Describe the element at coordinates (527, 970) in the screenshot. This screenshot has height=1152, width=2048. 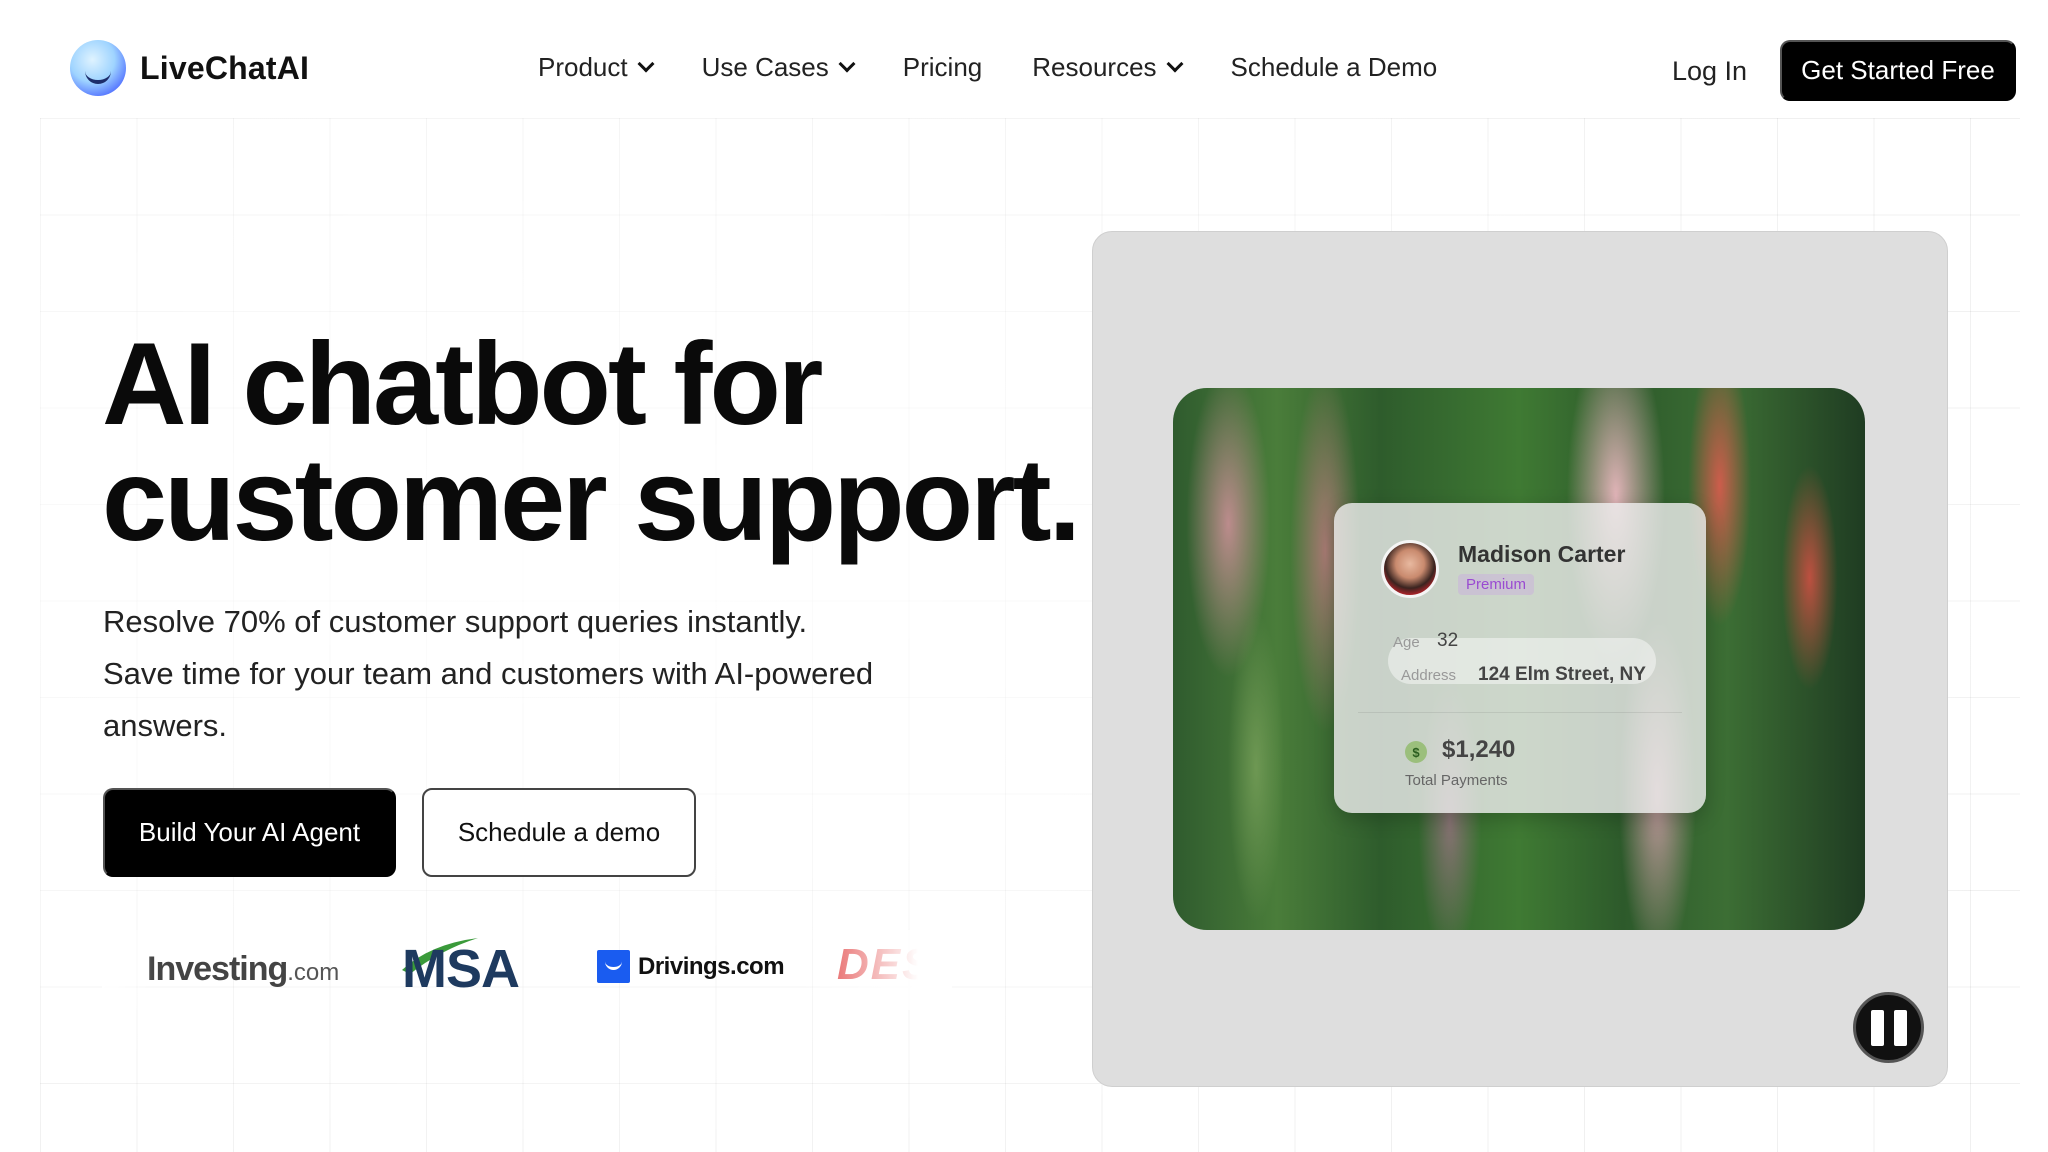
I see `customer-logos-strip: Investing.com MSA Drivings.com DES` at that location.